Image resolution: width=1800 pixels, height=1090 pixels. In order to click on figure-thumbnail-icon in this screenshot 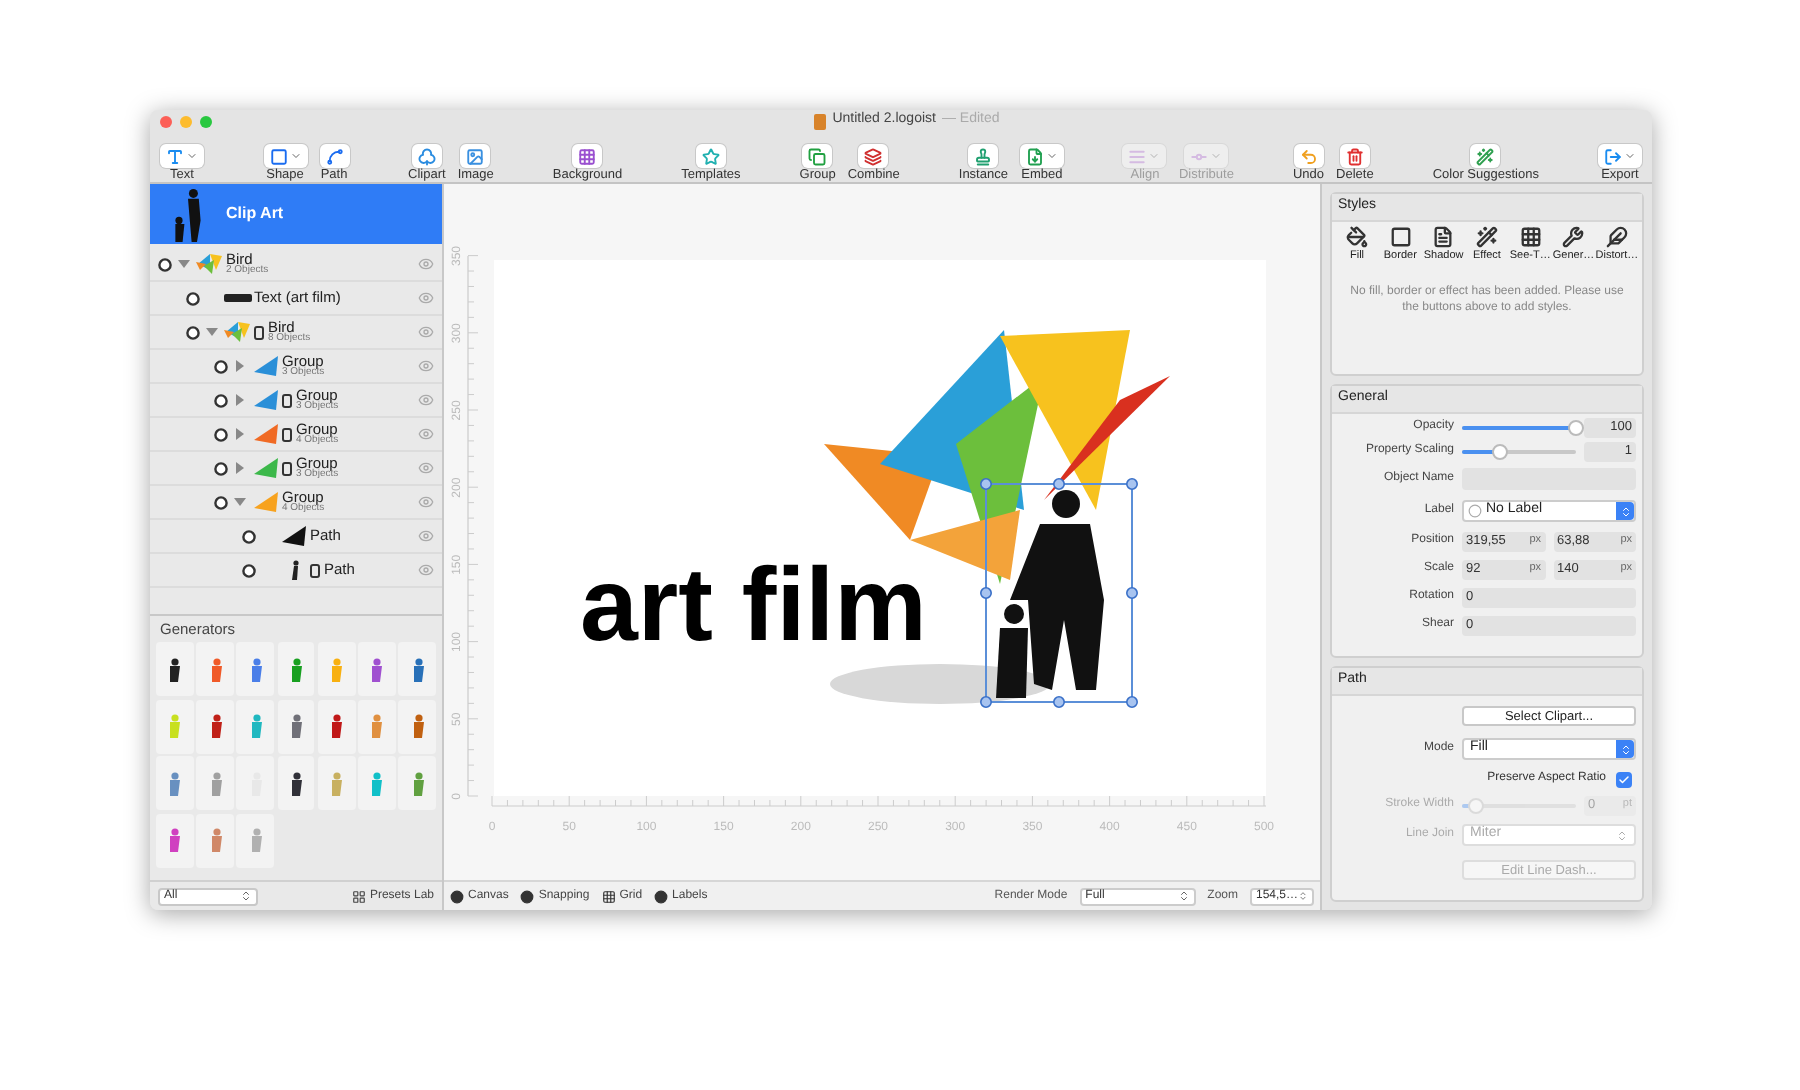, I will do `click(294, 570)`.